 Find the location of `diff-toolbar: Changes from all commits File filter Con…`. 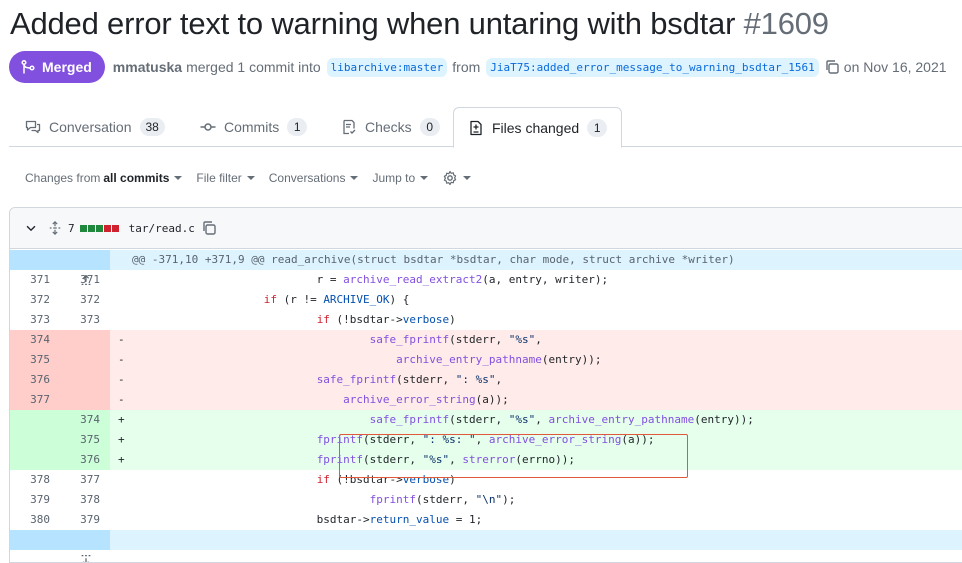

diff-toolbar: Changes from all commits File filter Con… is located at coordinates (248, 178).